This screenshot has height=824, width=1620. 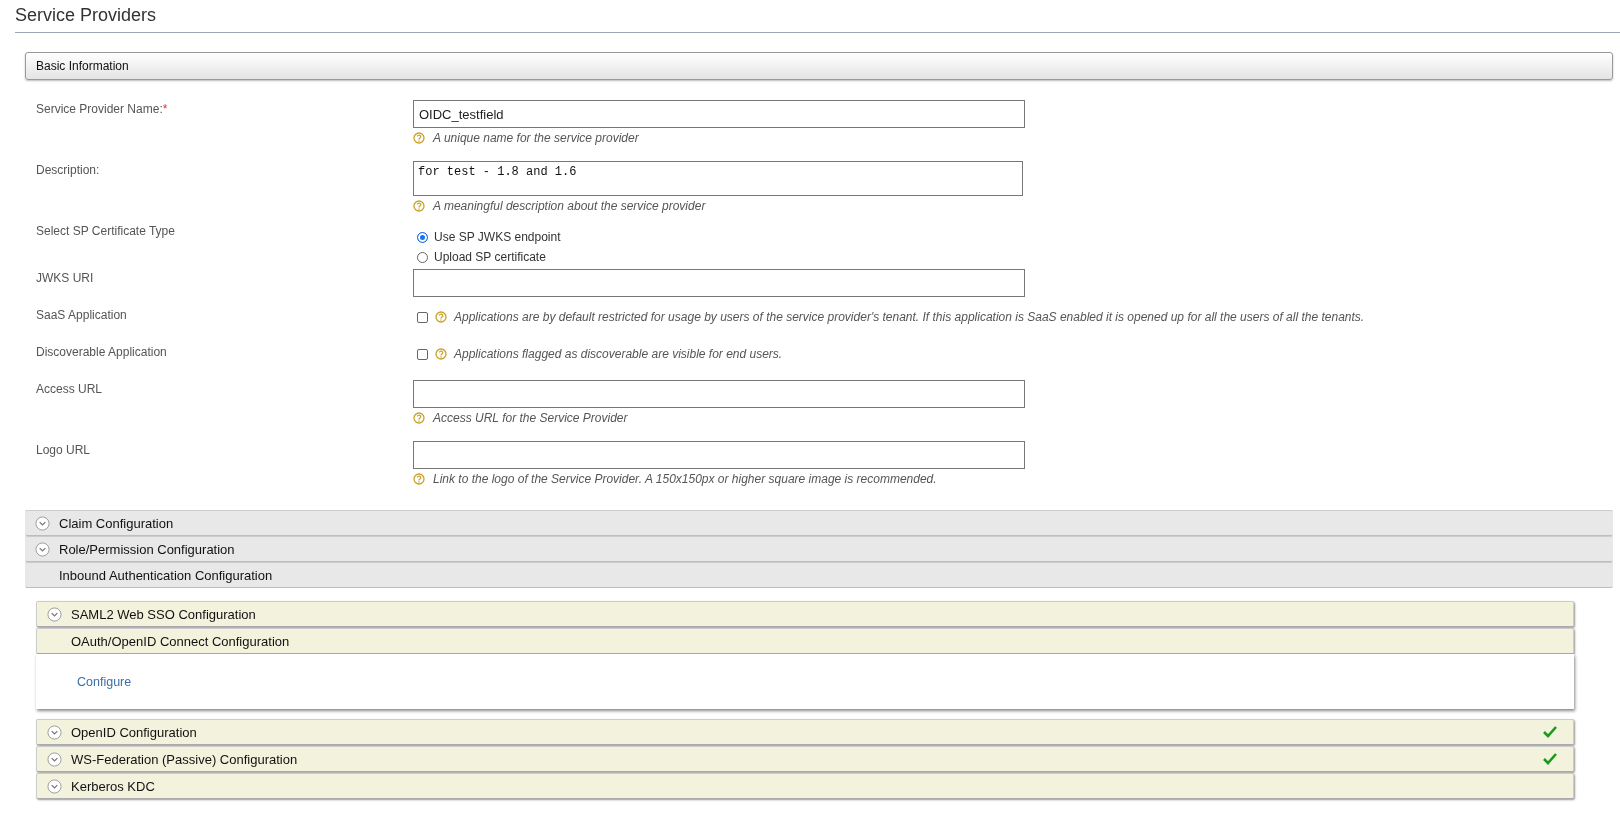 What do you see at coordinates (490, 257) in the screenshot?
I see `radio-label: Upload SP certificate` at bounding box center [490, 257].